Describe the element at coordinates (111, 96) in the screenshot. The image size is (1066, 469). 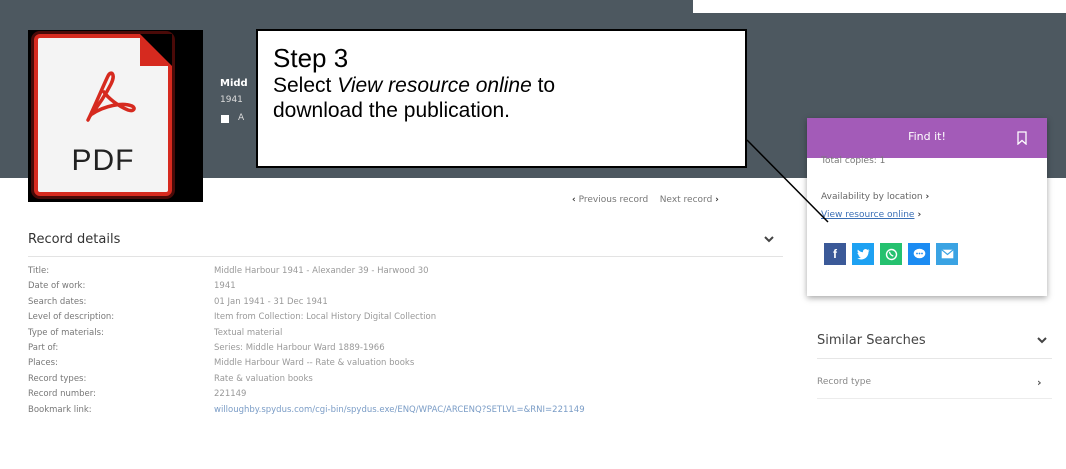
I see `acrobat-logo-icon` at that location.